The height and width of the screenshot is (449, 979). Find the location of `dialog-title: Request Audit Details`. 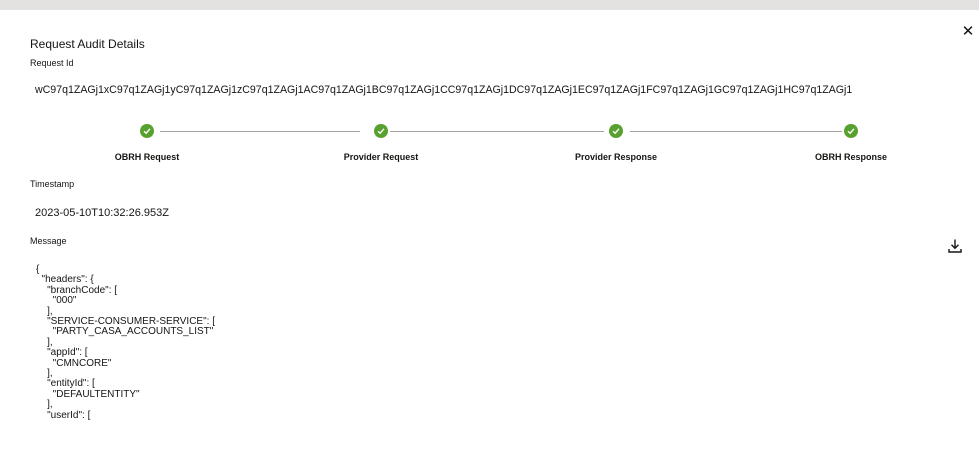

dialog-title: Request Audit Details is located at coordinates (87, 44).